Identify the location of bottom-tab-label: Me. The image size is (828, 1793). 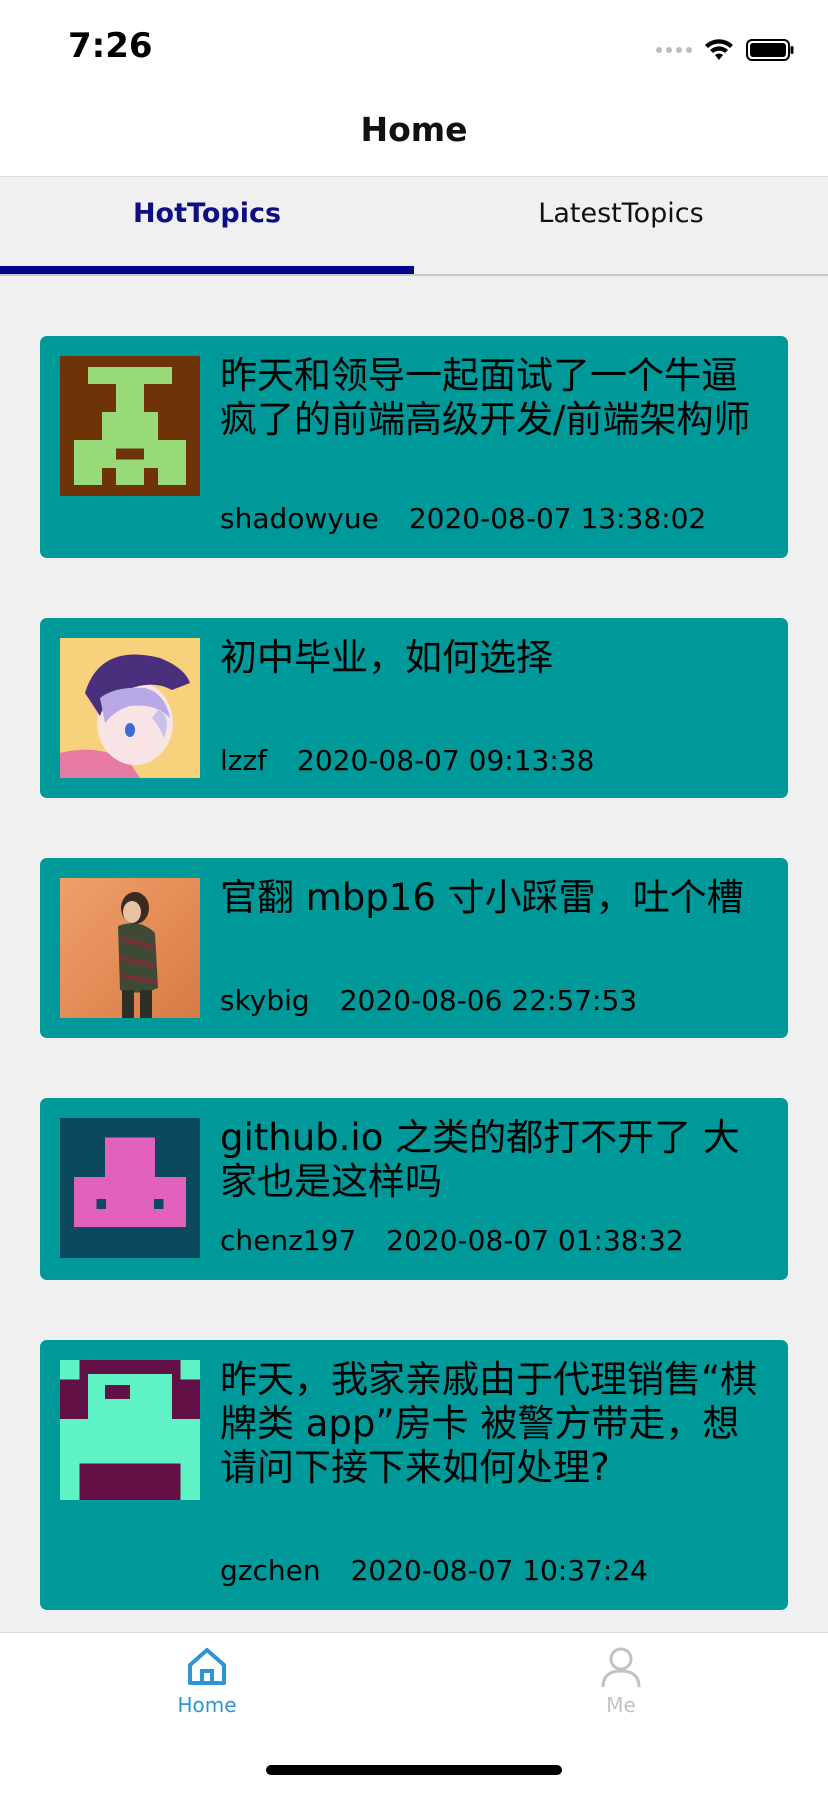
(621, 1705).